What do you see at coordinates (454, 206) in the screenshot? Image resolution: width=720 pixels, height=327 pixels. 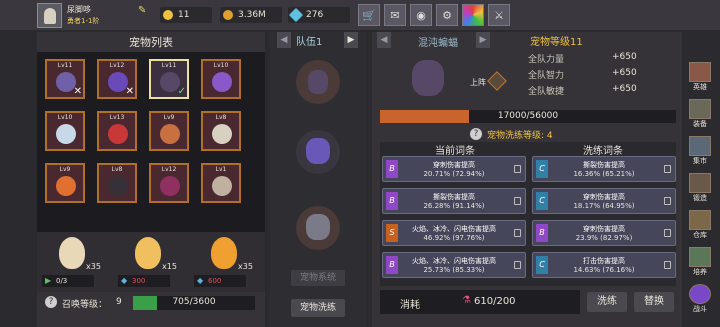 I see `entry-value: 26.28% (91.14%)` at bounding box center [454, 206].